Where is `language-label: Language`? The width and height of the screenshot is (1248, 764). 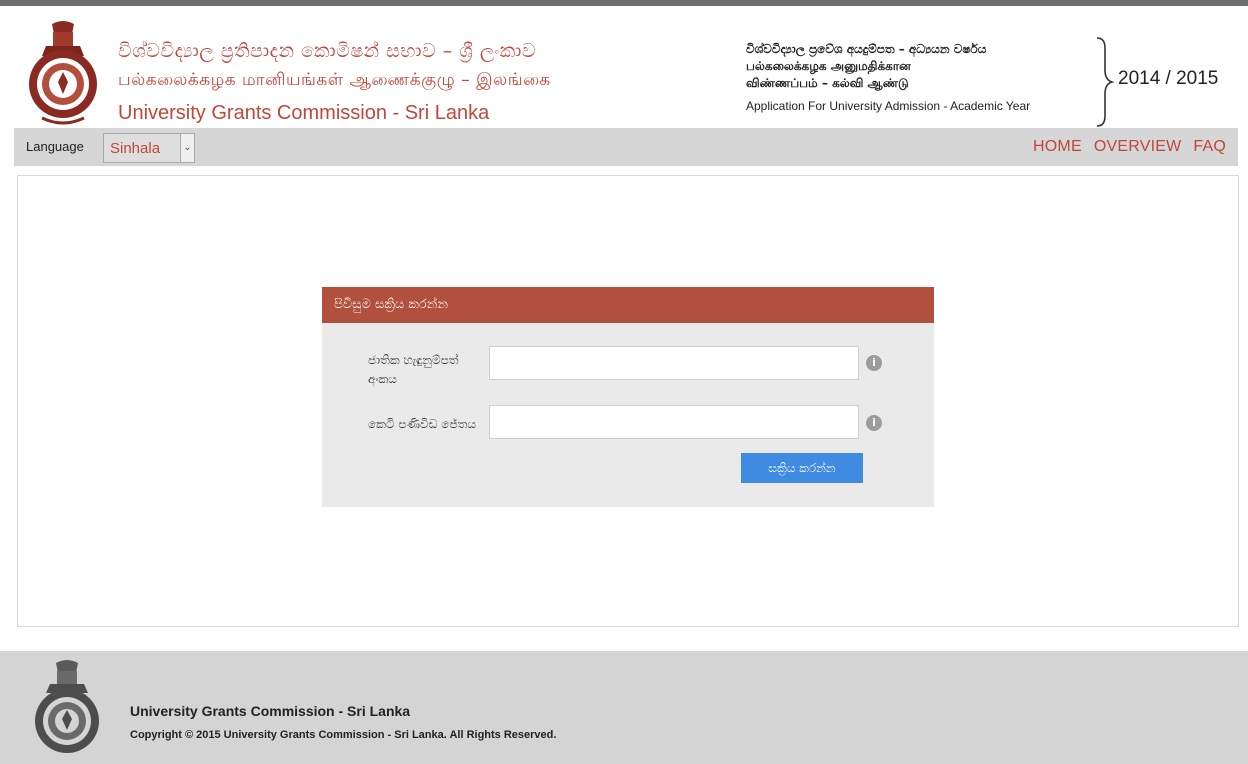
language-label: Language is located at coordinates (55, 146).